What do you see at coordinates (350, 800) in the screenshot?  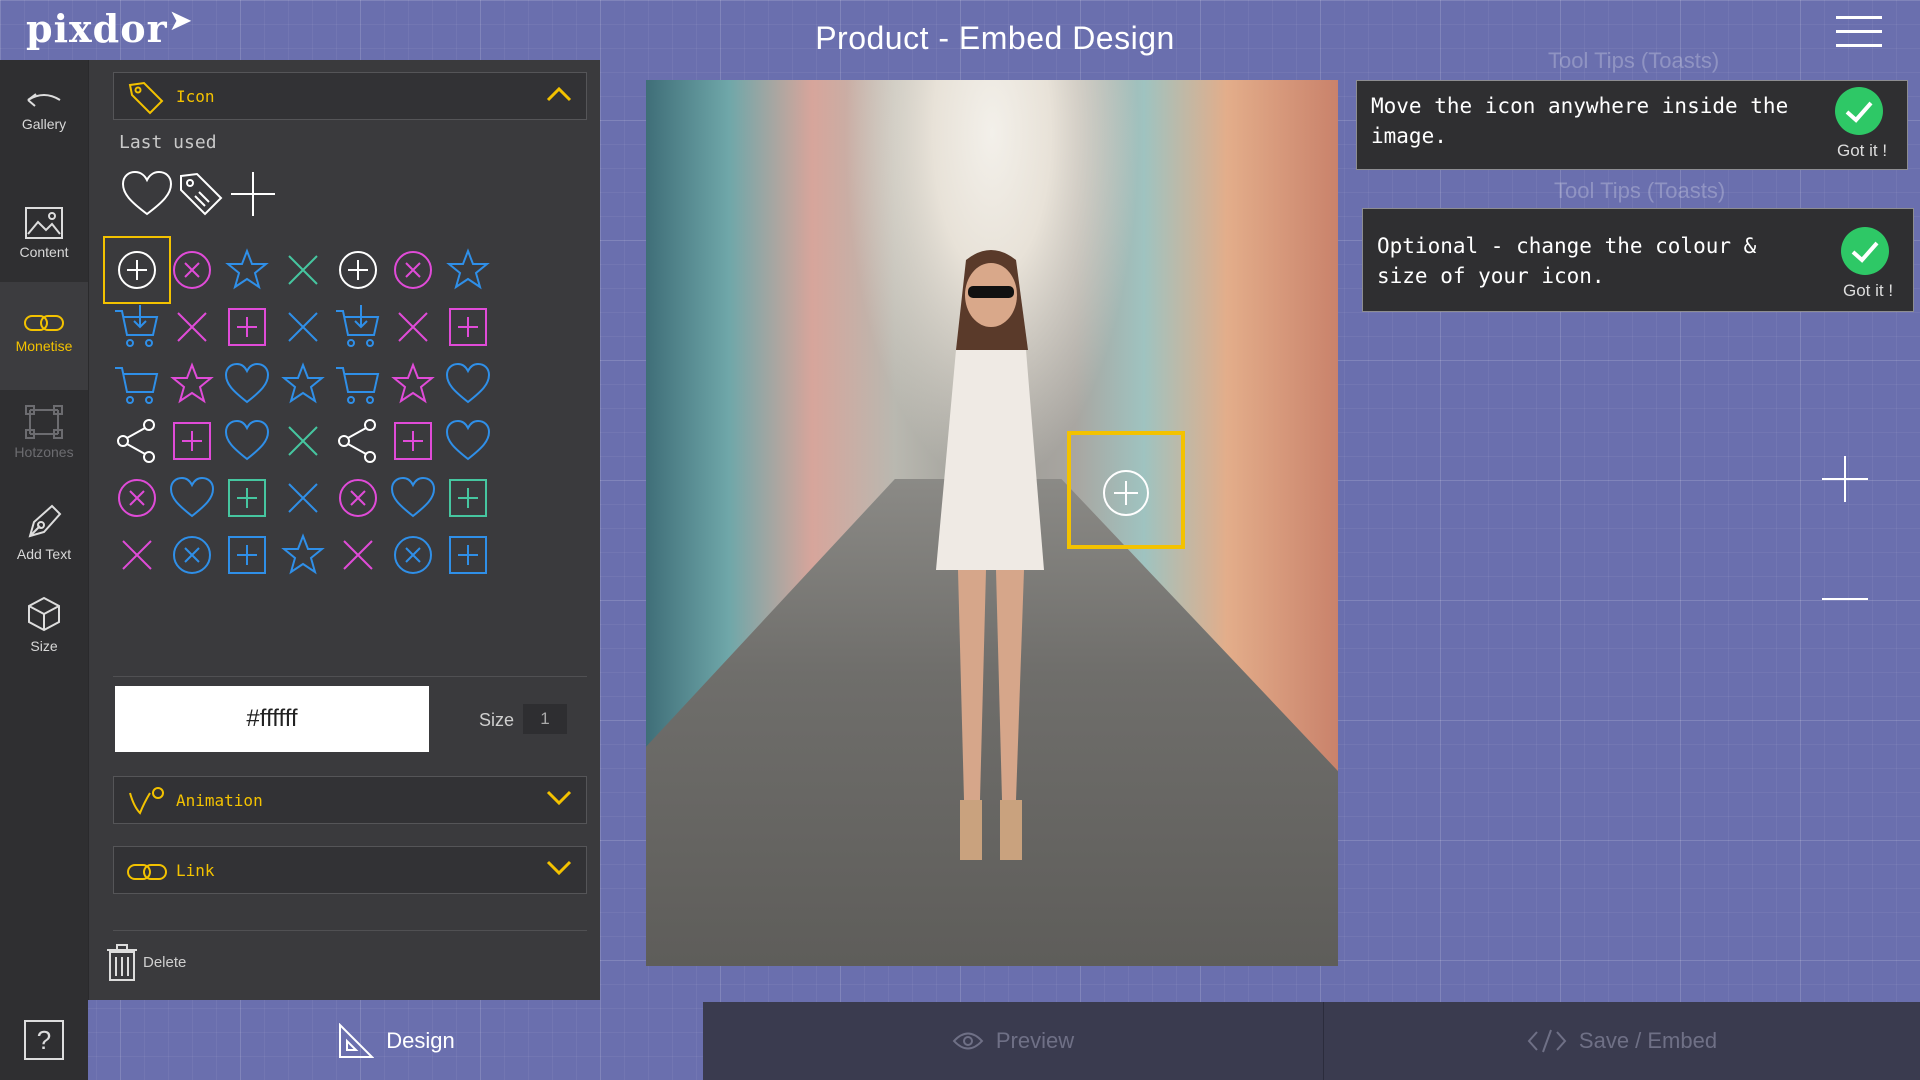 I see `animation-section-header: Animation` at bounding box center [350, 800].